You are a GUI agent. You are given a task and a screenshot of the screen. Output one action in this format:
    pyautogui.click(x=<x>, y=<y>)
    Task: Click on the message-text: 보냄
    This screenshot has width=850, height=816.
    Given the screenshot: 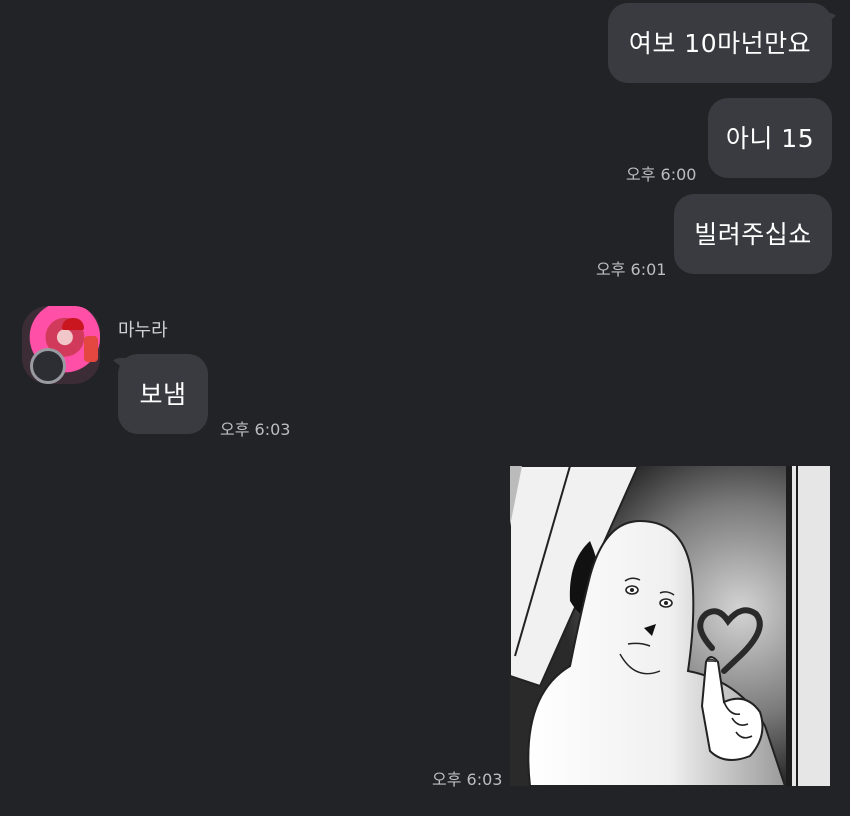 What is the action you would take?
    pyautogui.click(x=163, y=394)
    